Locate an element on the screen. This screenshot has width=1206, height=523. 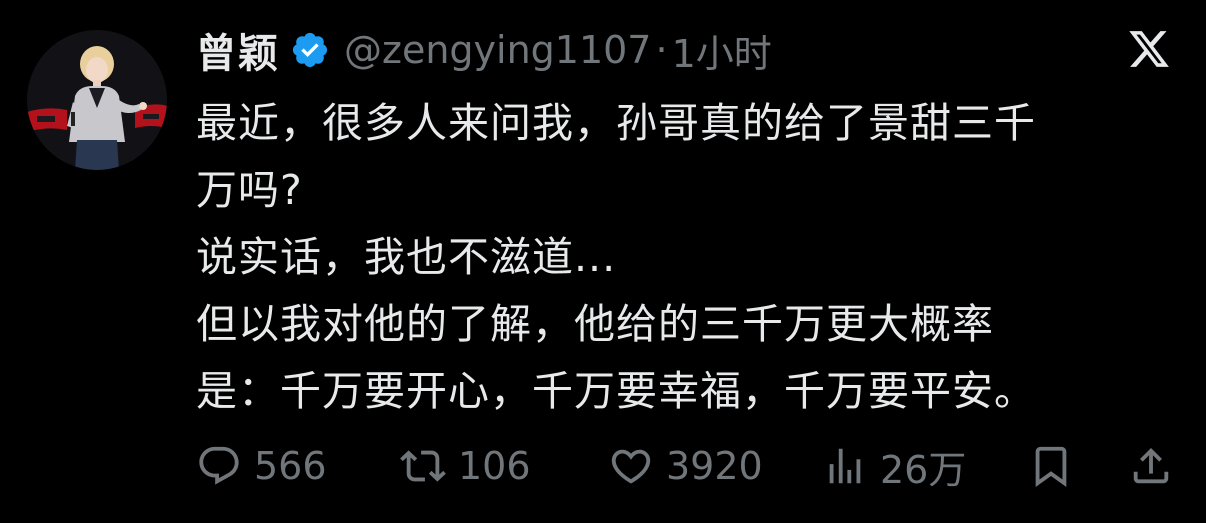
bookmark-button is located at coordinates (1051, 466).